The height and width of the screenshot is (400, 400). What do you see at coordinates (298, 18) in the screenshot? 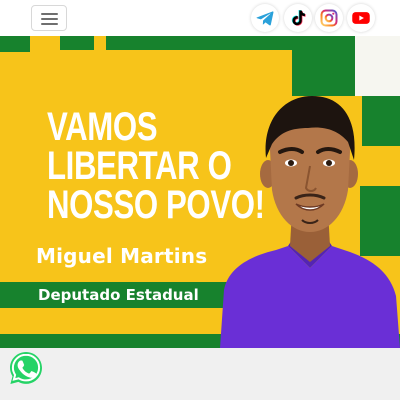
I see `tiktok-icon` at bounding box center [298, 18].